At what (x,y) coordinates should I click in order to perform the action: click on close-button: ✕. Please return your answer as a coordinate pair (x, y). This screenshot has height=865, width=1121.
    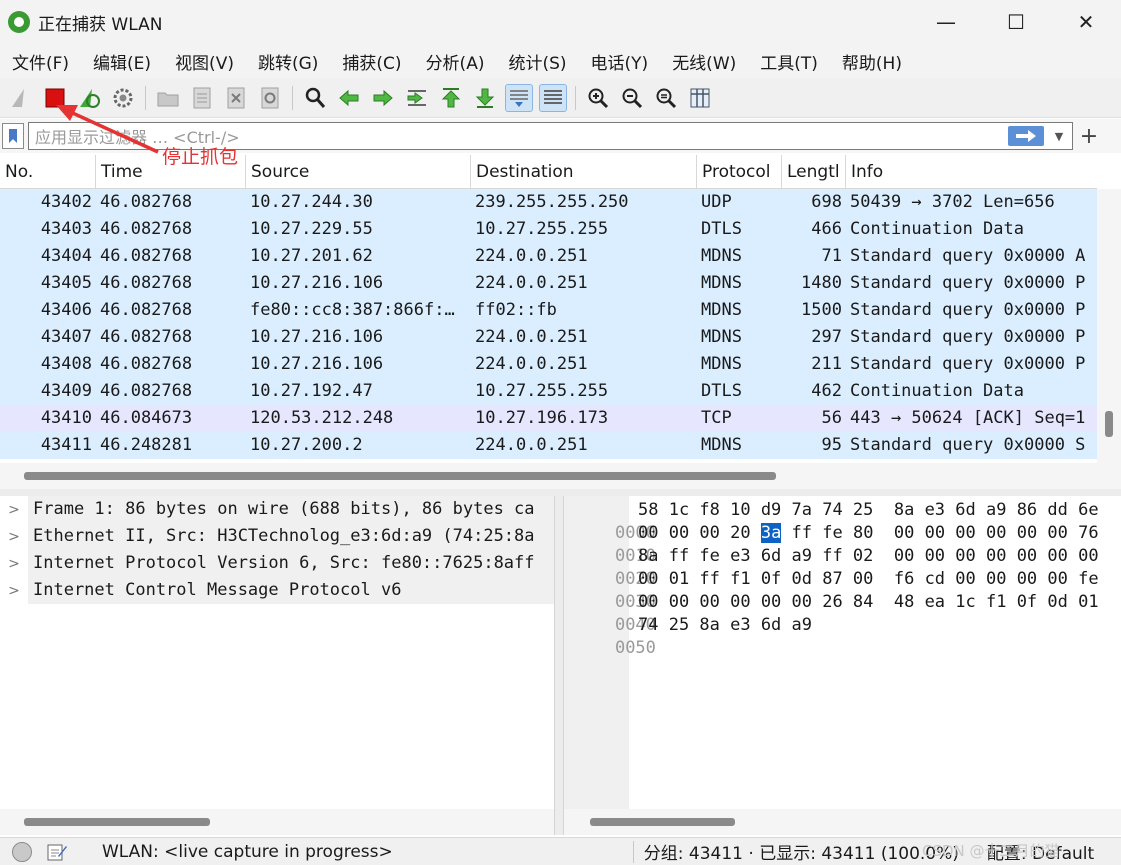
    Looking at the image, I should click on (1086, 22).